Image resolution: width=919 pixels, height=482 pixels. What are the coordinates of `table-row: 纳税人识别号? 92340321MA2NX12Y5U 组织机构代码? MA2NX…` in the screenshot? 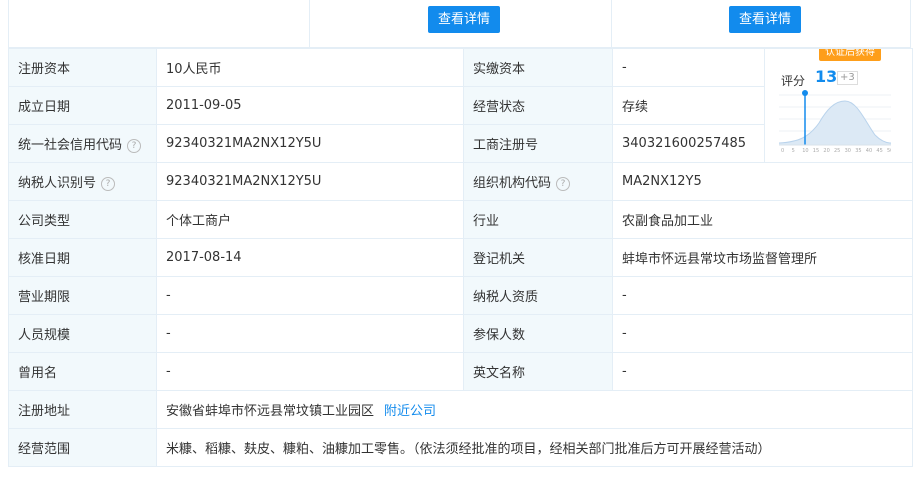 It's located at (460, 181).